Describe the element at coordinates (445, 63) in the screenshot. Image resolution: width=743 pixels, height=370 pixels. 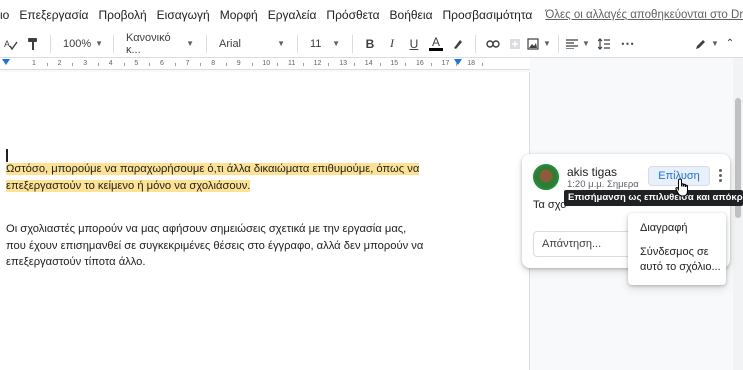
I see `ruler-number: 17` at that location.